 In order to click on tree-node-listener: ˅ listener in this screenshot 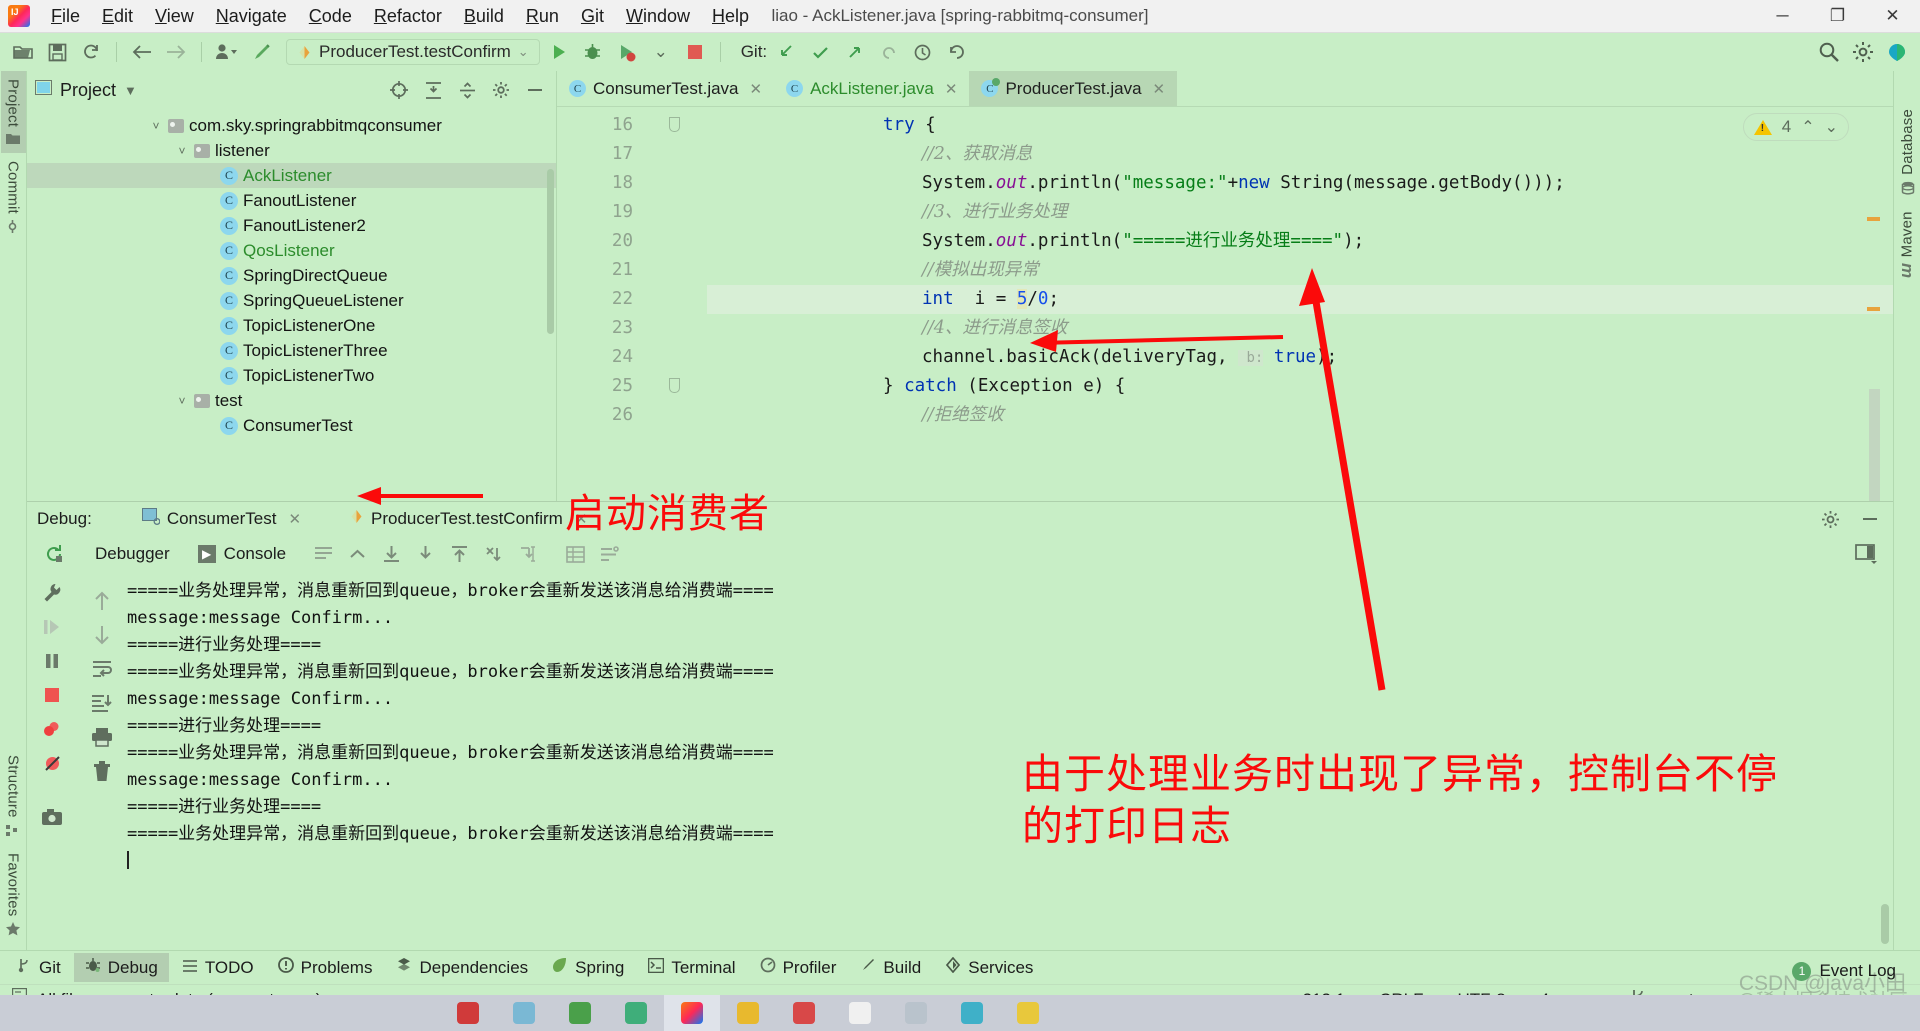, I will do `click(291, 150)`.